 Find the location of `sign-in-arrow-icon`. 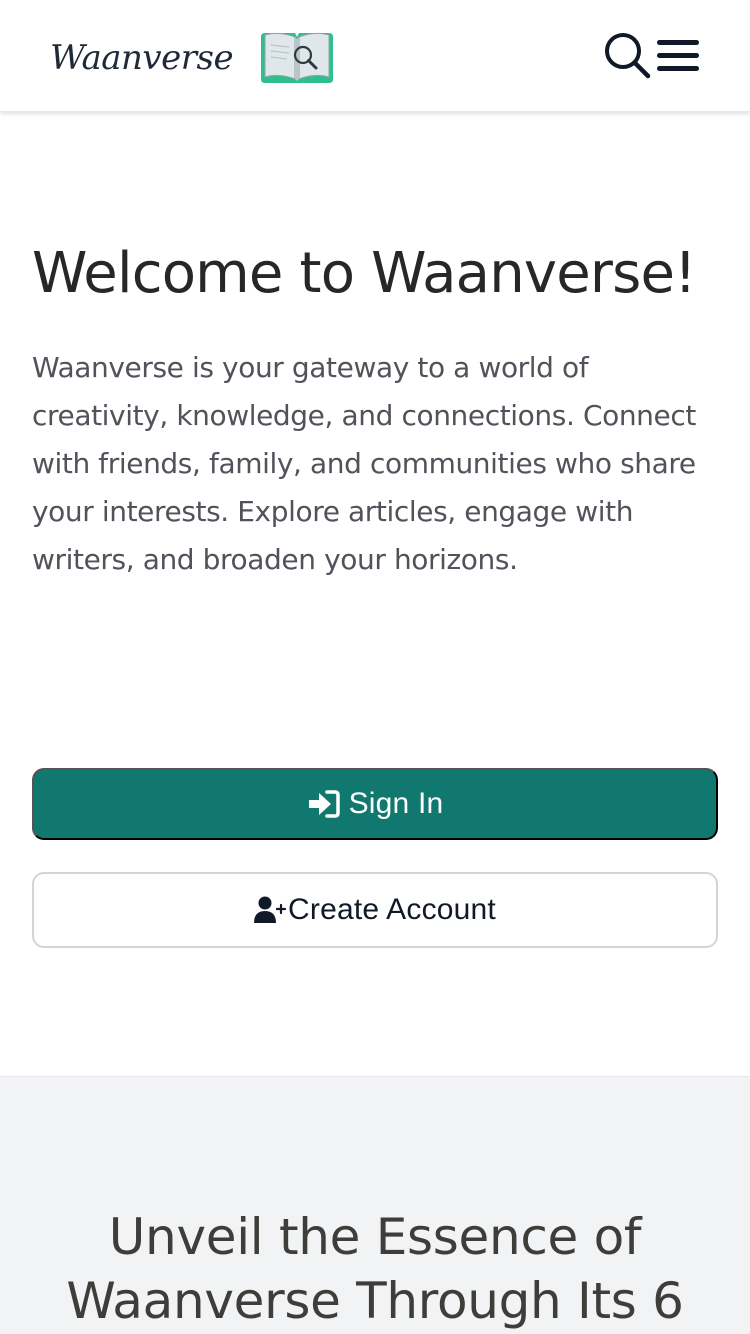

sign-in-arrow-icon is located at coordinates (324, 804).